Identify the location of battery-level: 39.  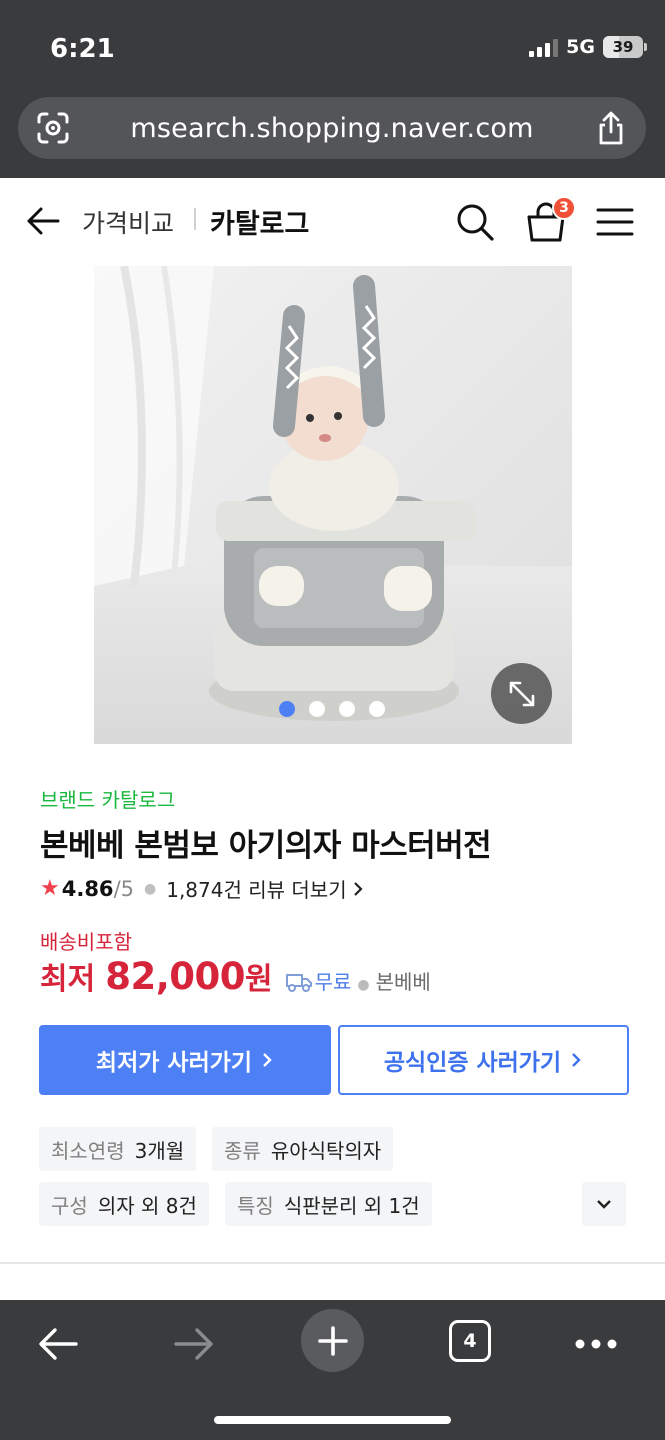
(623, 47).